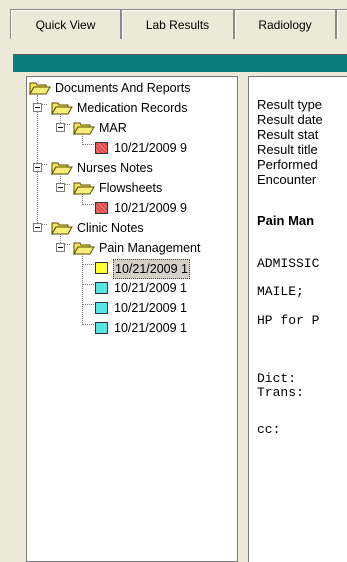 Image resolution: width=347 pixels, height=562 pixels. I want to click on tab-quick-view: Quick View, so click(65, 24).